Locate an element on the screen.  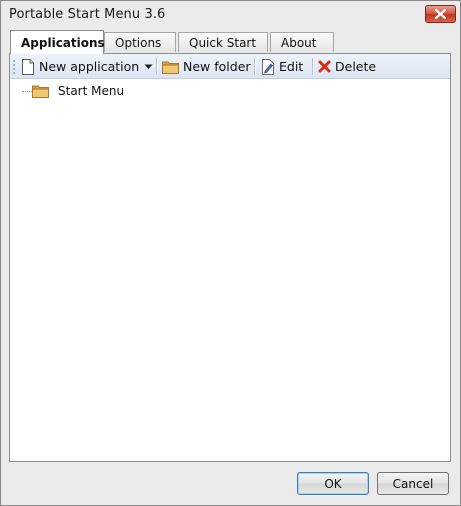
edit-label: Edit is located at coordinates (291, 66).